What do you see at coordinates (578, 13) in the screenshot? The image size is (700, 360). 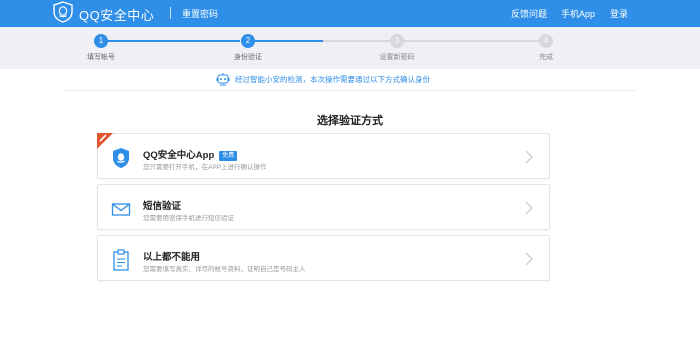 I see `nav-mobile-app-link: 手机App` at bounding box center [578, 13].